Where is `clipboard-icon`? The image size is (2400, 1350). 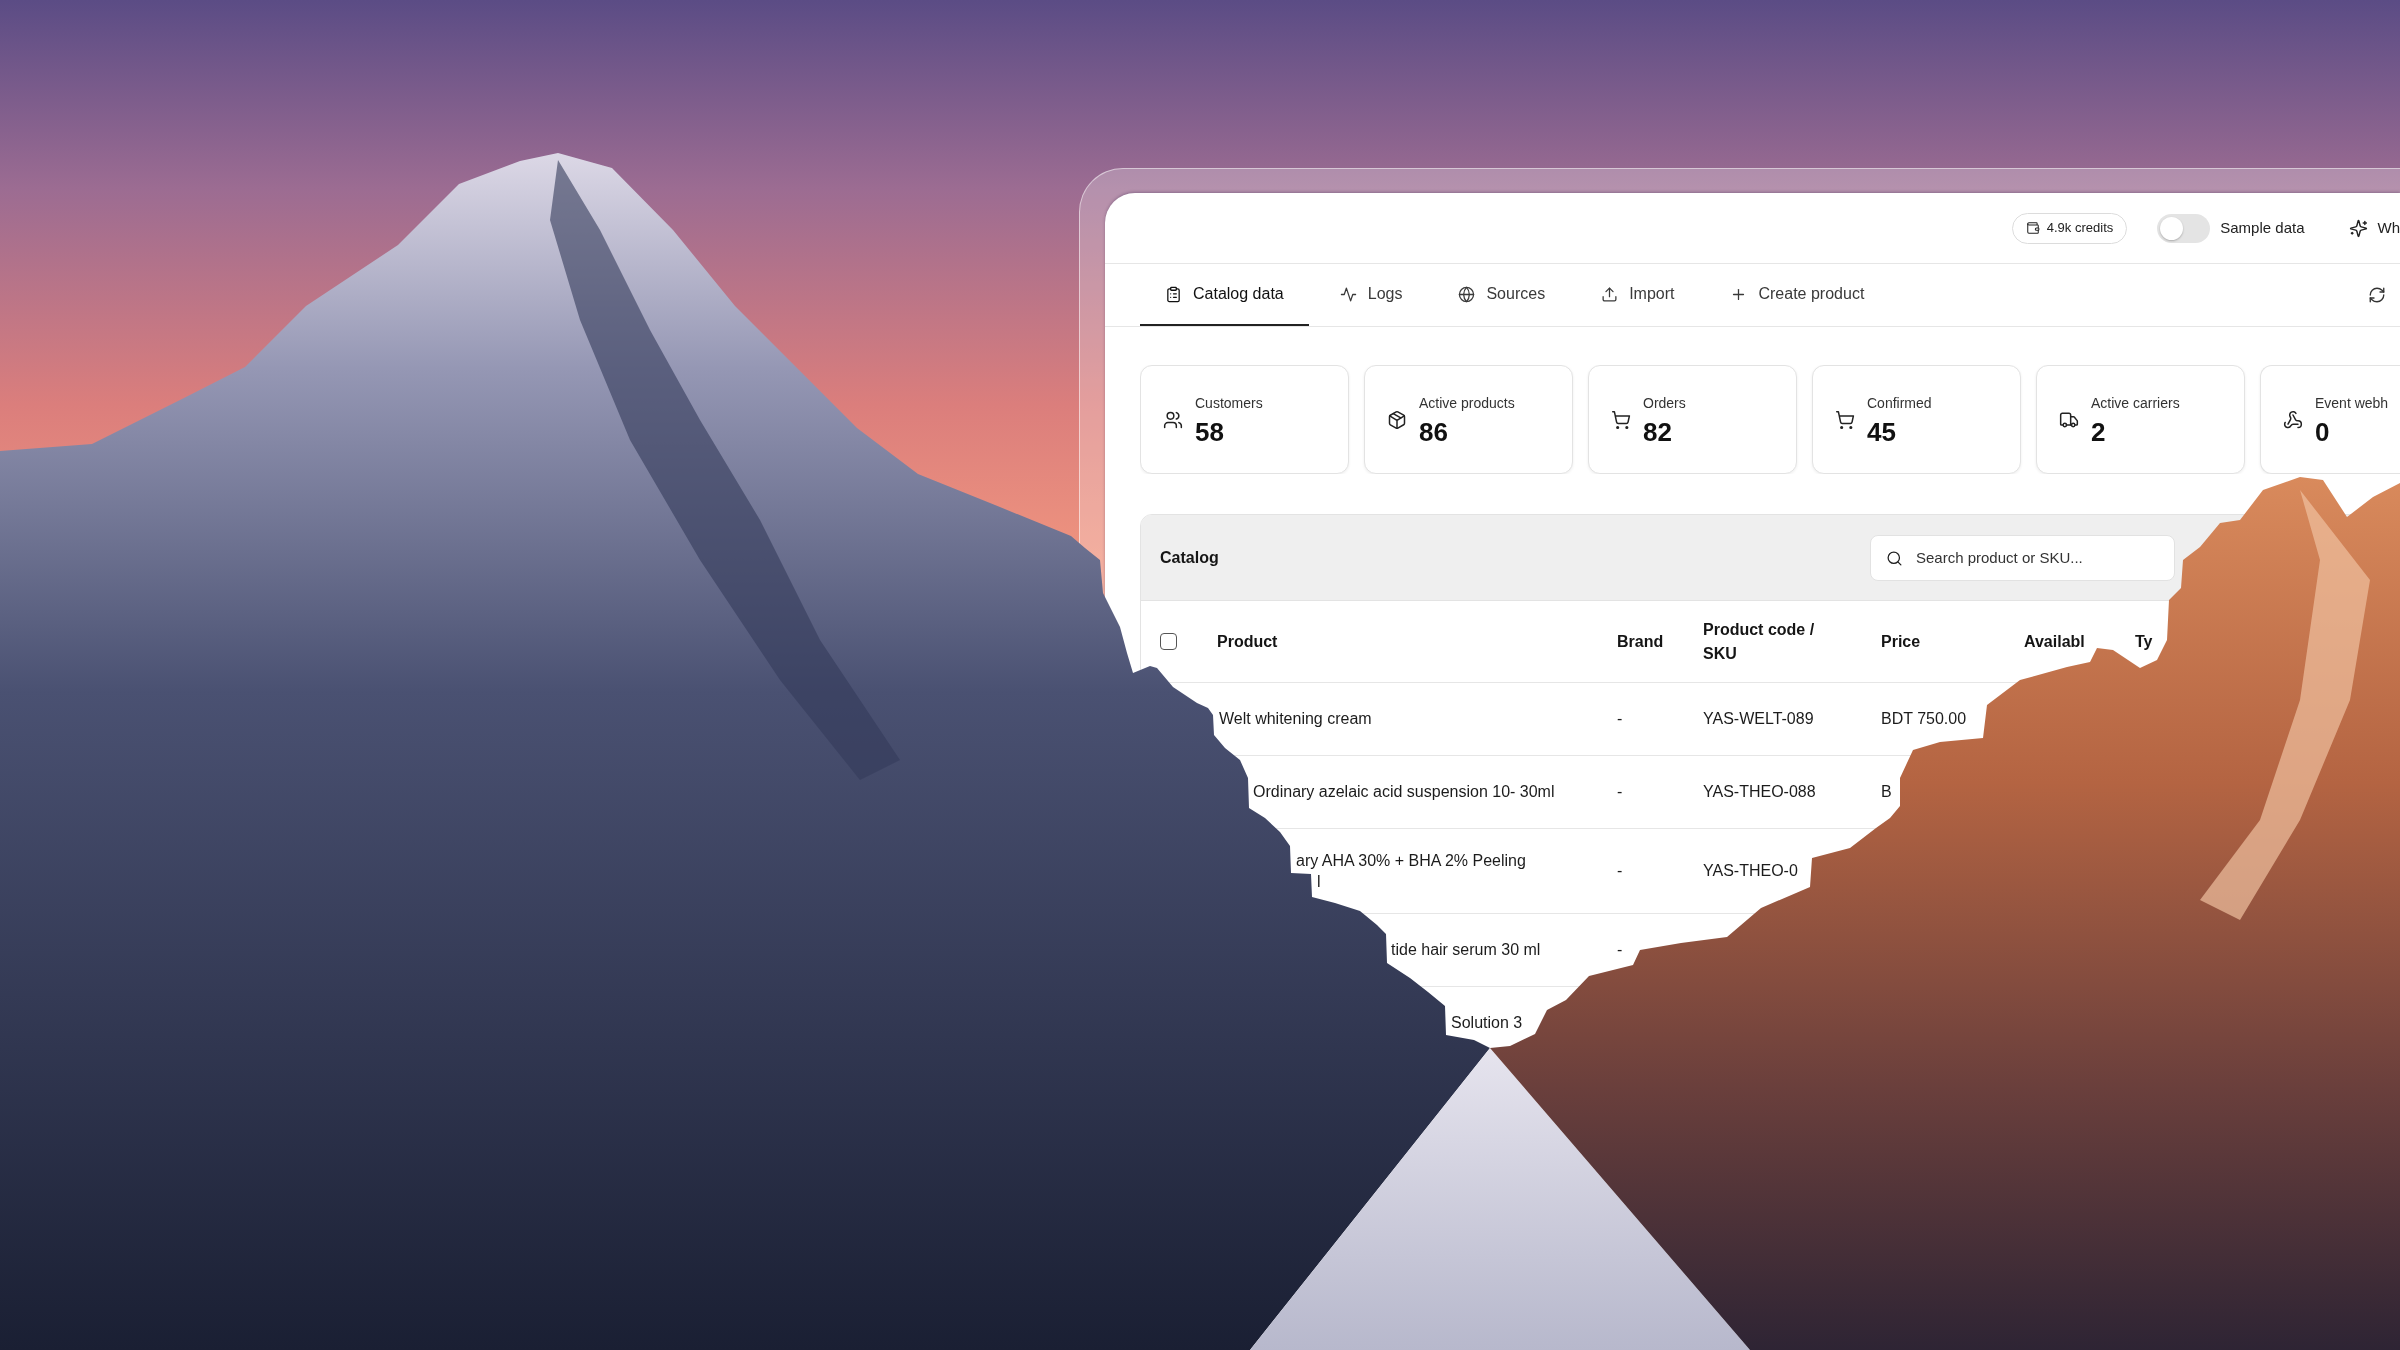 clipboard-icon is located at coordinates (1173, 294).